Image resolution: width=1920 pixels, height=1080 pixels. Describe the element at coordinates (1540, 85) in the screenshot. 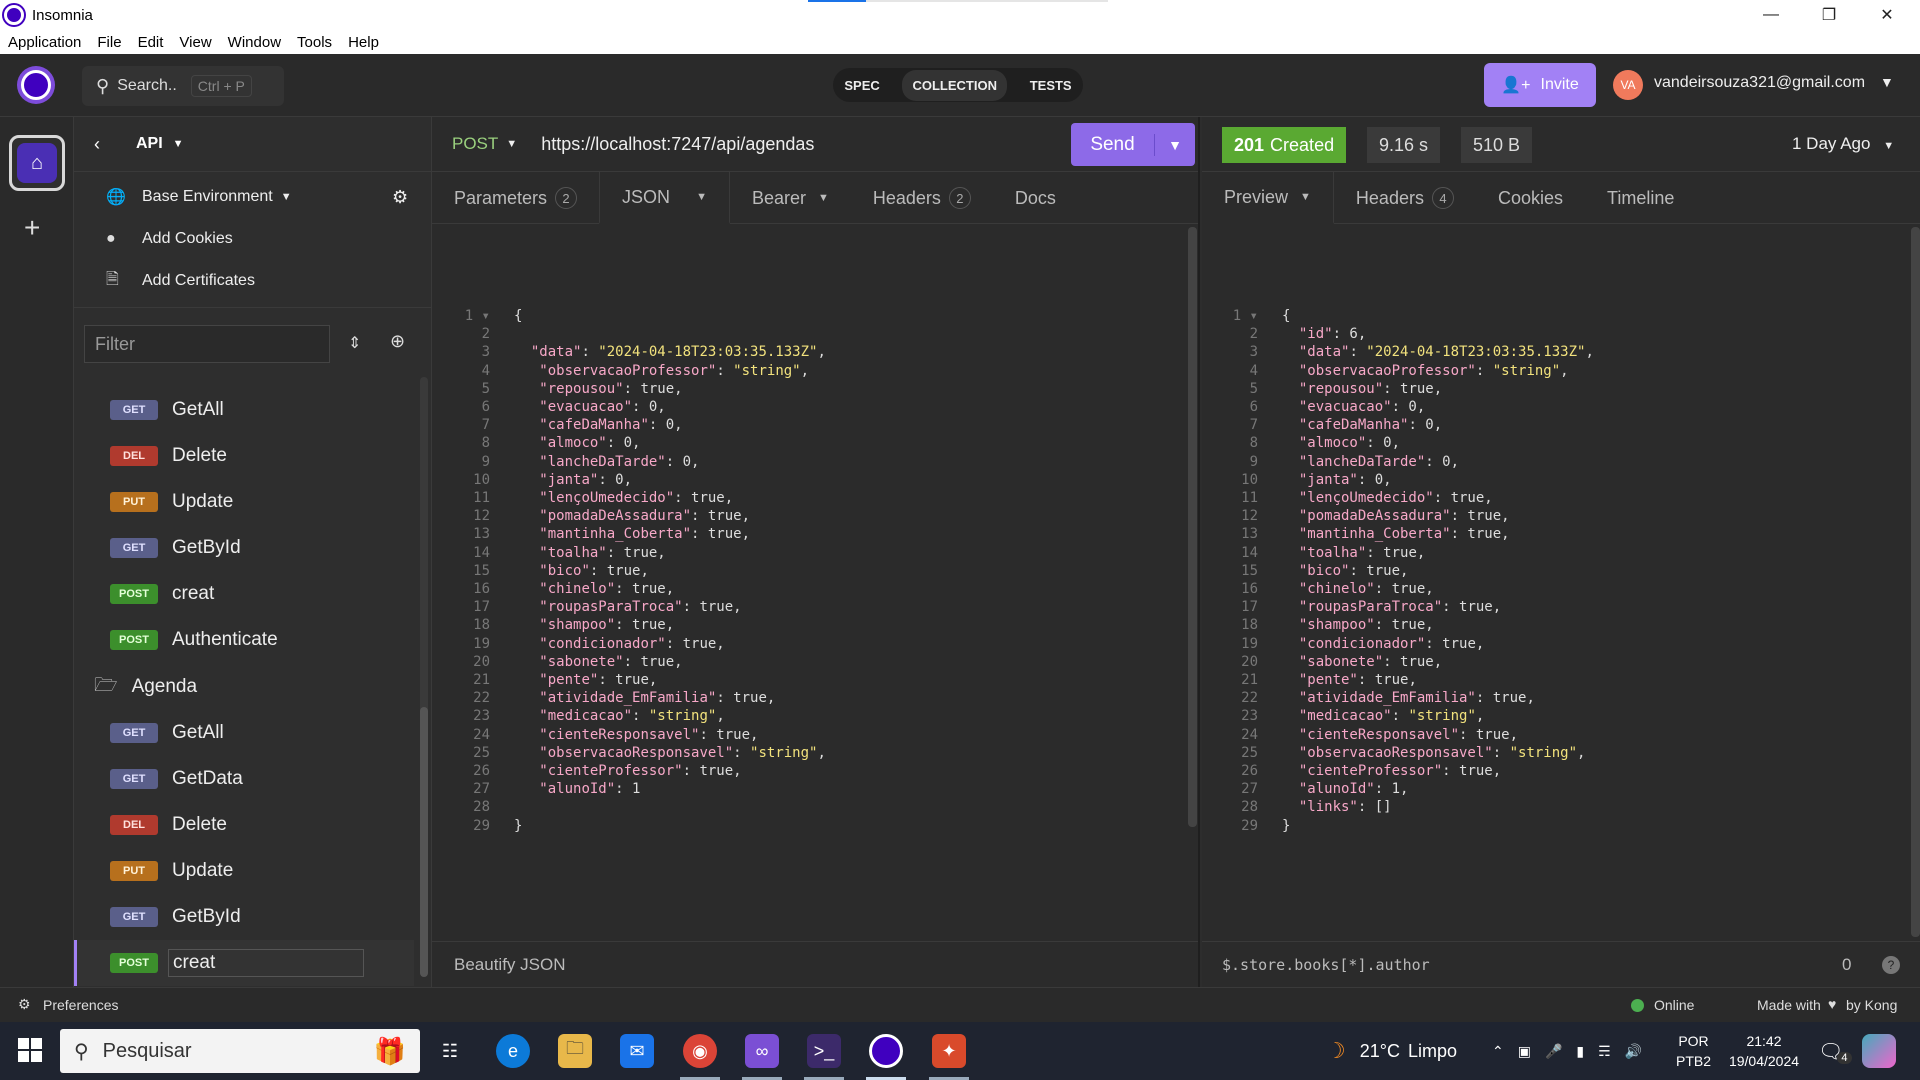

I see `invite-button: 👤+ Invite` at that location.